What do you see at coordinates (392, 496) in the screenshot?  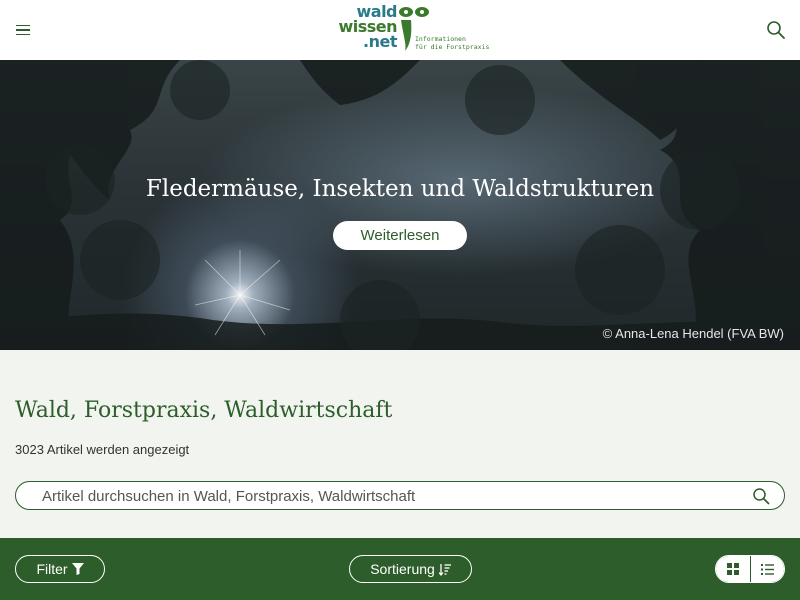 I see `article-search-input` at bounding box center [392, 496].